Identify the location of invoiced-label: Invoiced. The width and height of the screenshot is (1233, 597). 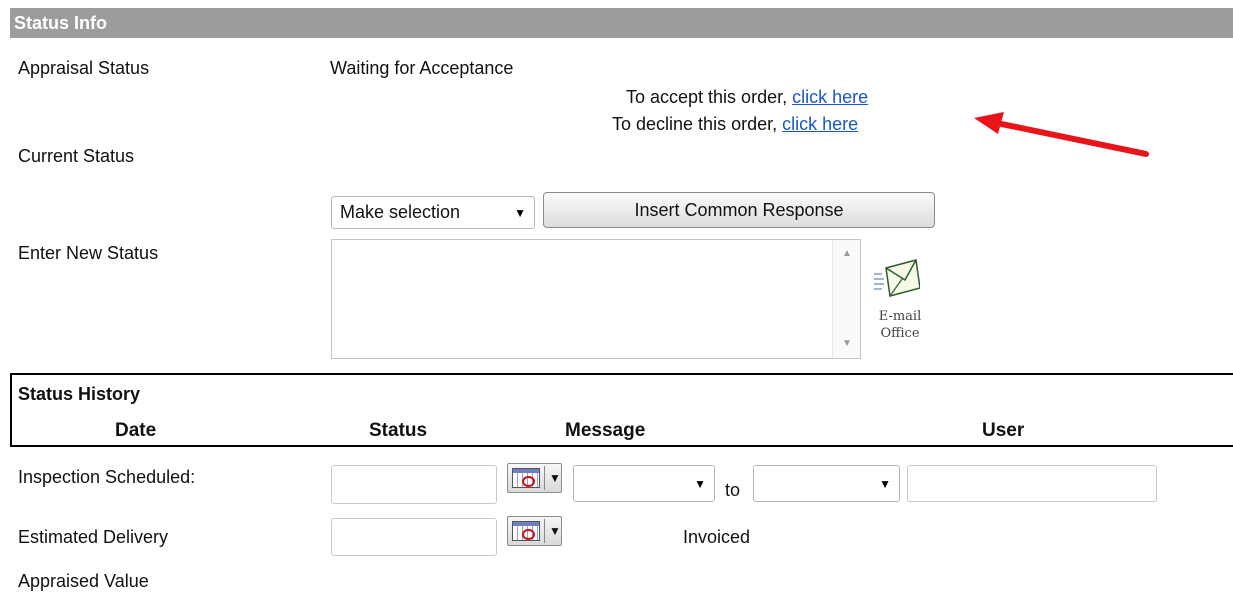
(717, 537).